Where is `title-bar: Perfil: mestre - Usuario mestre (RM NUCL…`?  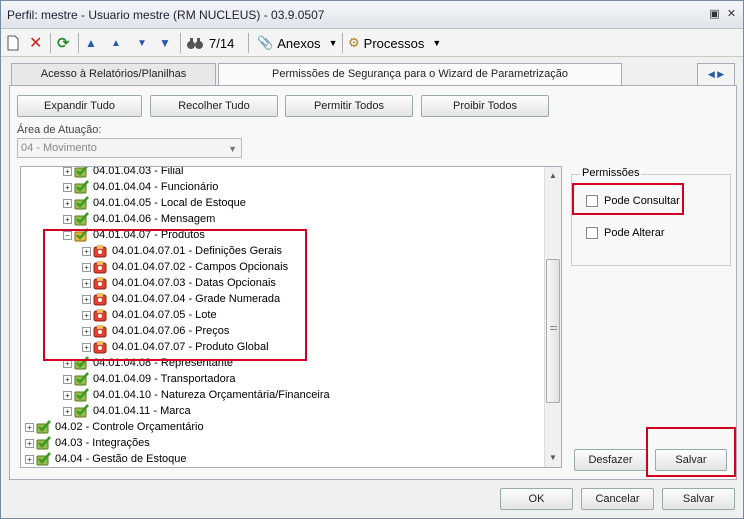
title-bar: Perfil: mestre - Usuario mestre (RM NUCL… is located at coordinates (372, 15).